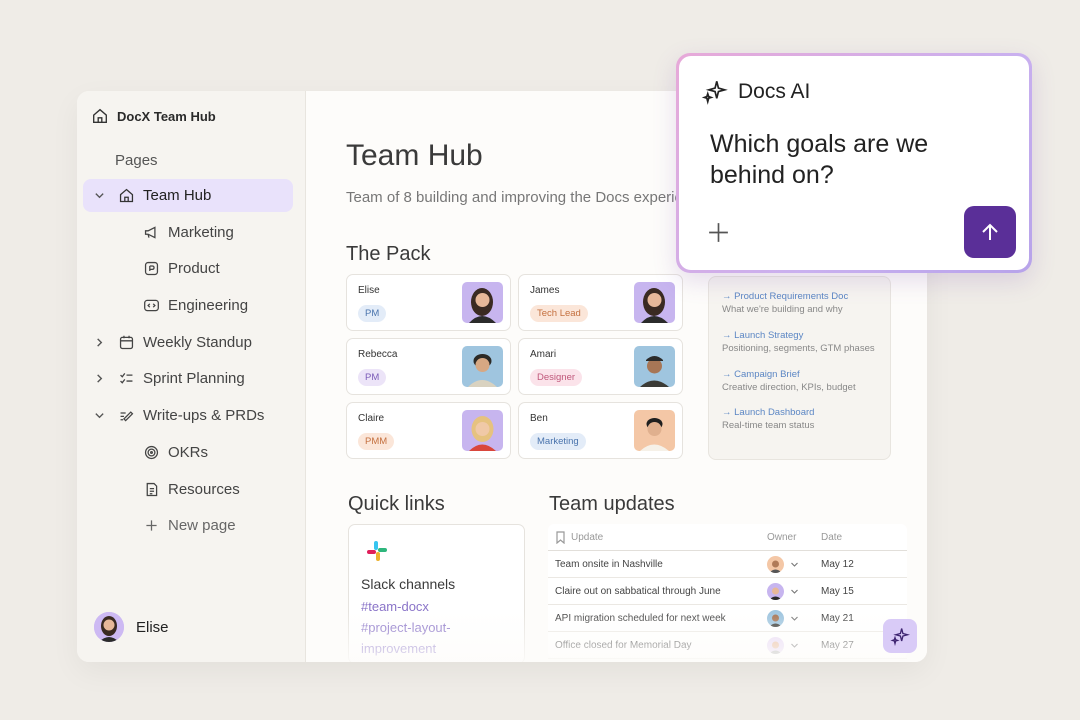 The height and width of the screenshot is (720, 1080). What do you see at coordinates (398, 648) in the screenshot?
I see `channel-link: improvement` at bounding box center [398, 648].